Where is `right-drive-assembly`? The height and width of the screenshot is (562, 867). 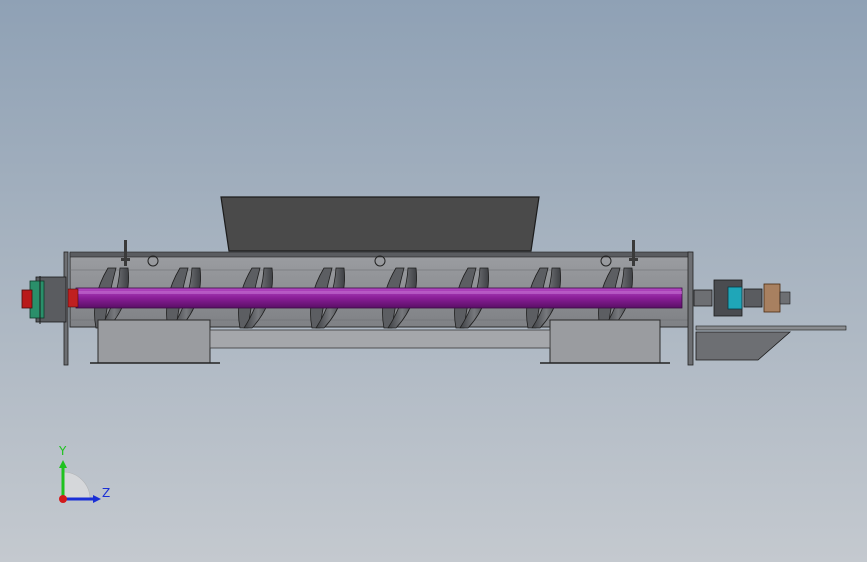
right-drive-assembly is located at coordinates (742, 298).